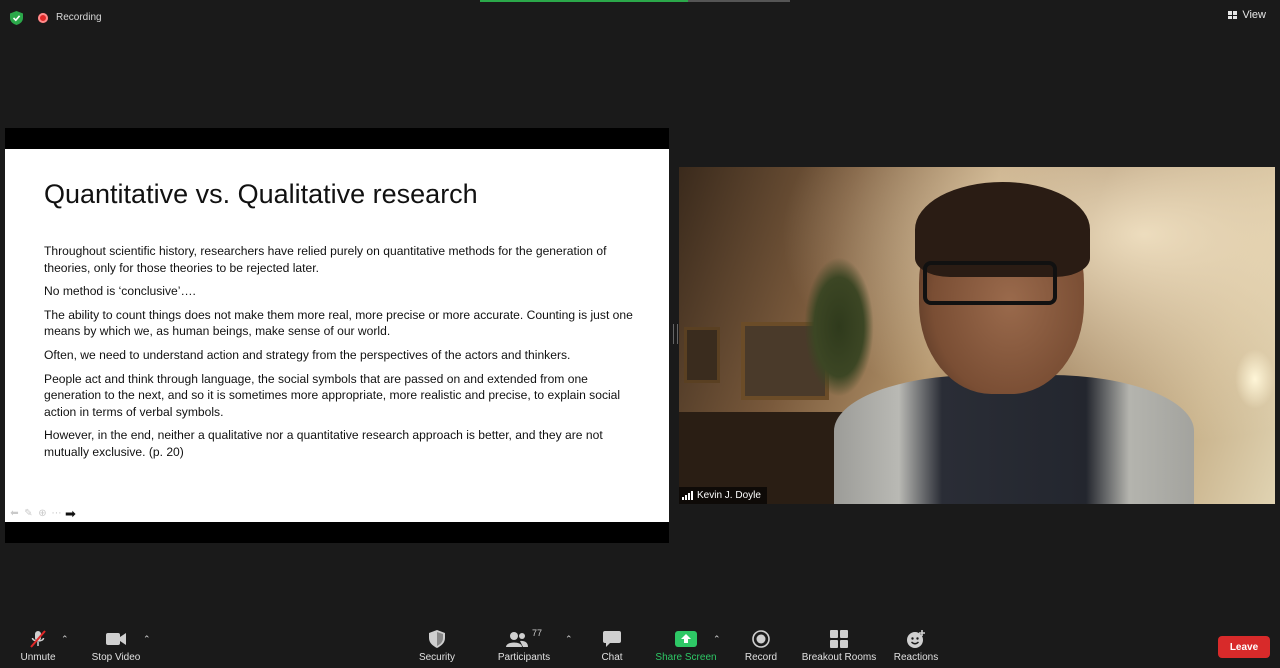 This screenshot has height=668, width=1280. What do you see at coordinates (717, 639) in the screenshot?
I see `share-options-caret: ⌃` at bounding box center [717, 639].